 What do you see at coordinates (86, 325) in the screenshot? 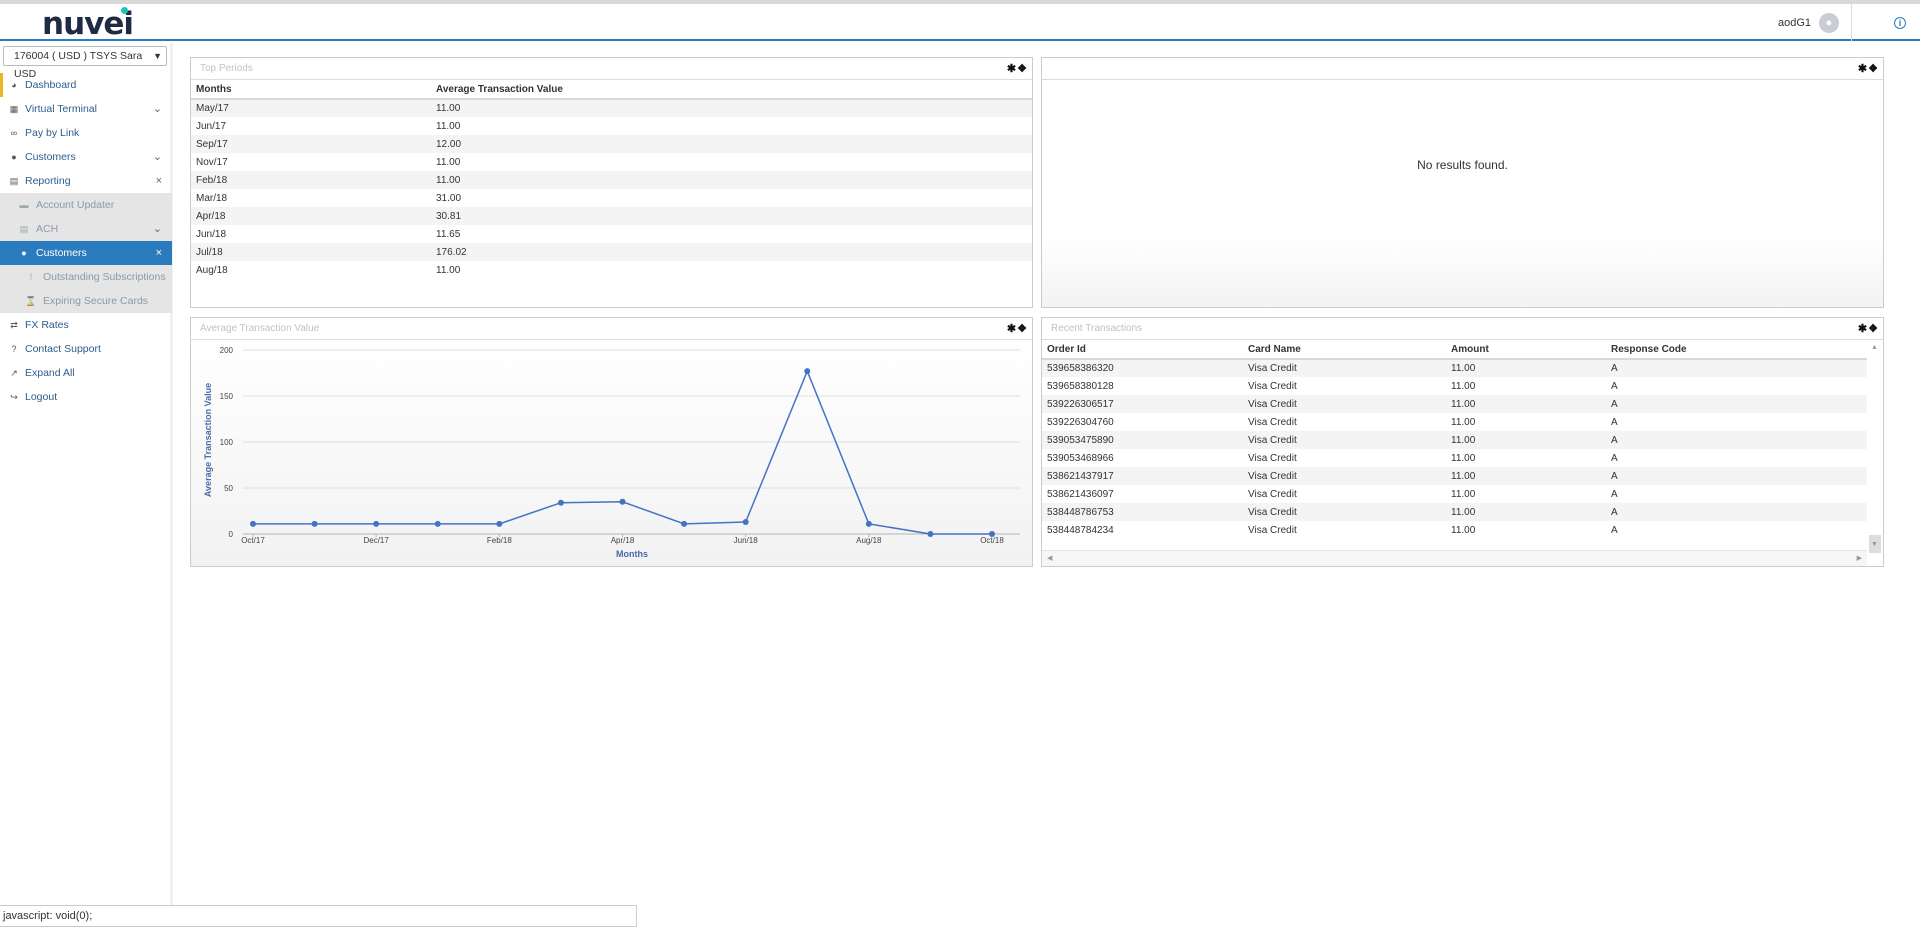
I see `sidebar-item-fx-rates: ⇄ FX Rates` at bounding box center [86, 325].